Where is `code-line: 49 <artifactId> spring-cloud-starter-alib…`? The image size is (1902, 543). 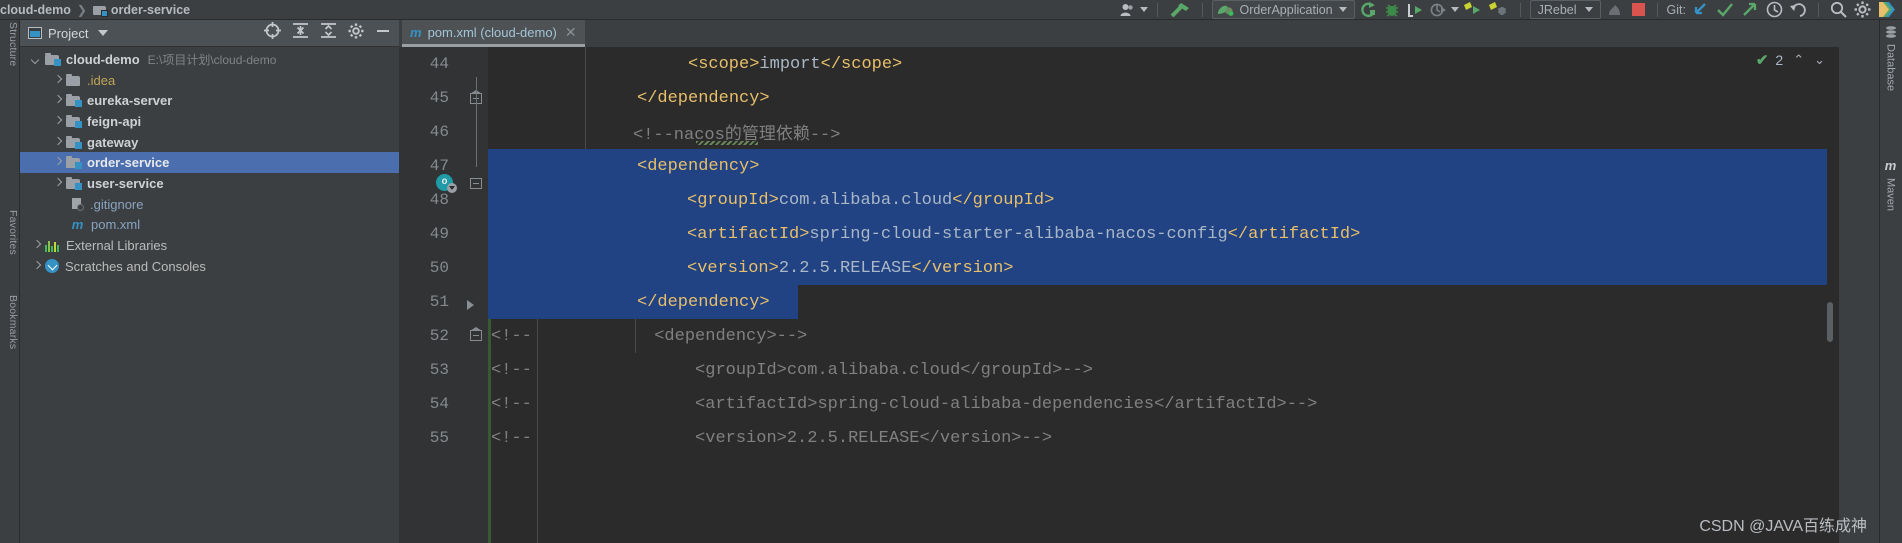 code-line: 49 <artifactId> spring-cloud-starter-alib… is located at coordinates (1119, 234).